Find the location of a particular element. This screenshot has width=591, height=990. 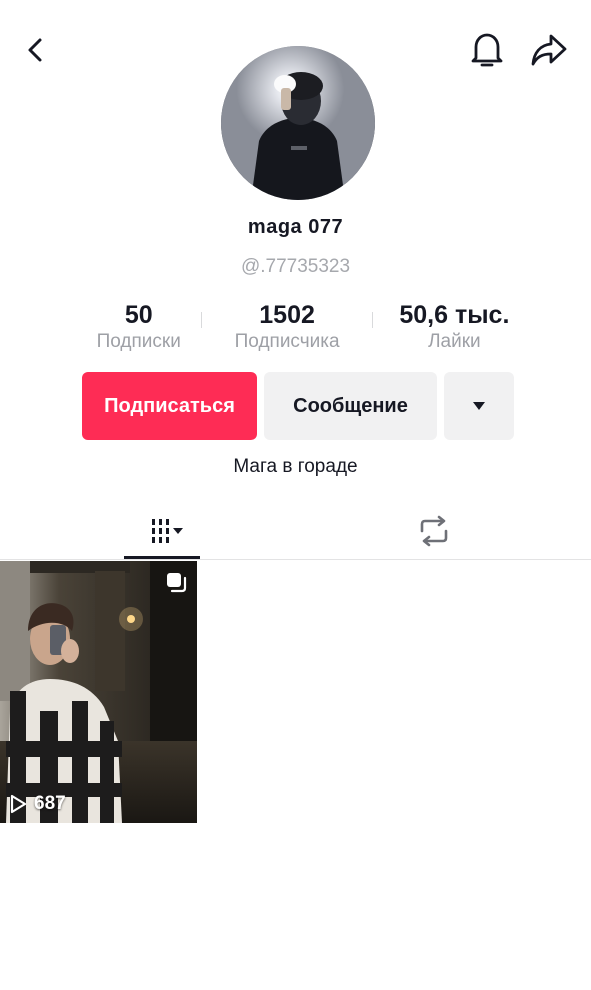

triangle-down-icon is located at coordinates (479, 406).